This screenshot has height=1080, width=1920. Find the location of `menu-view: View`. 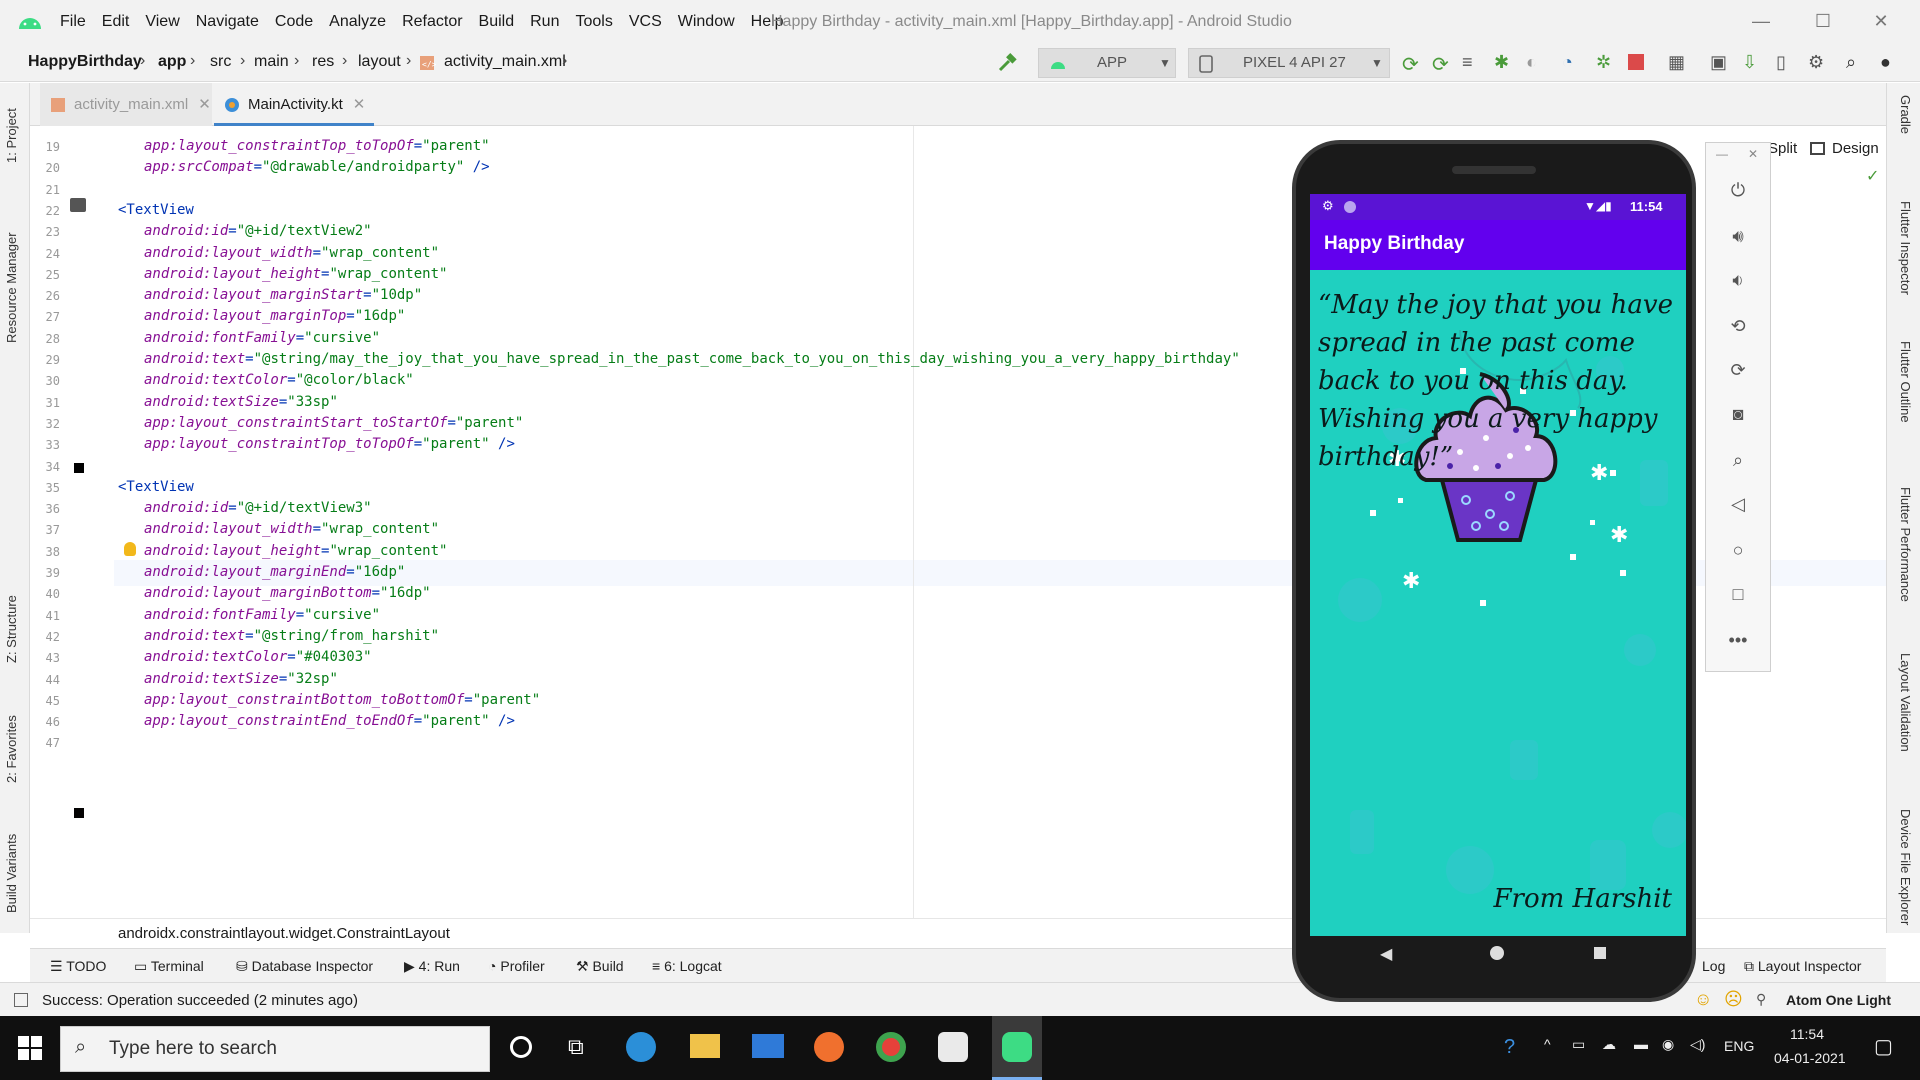

menu-view: View is located at coordinates (162, 22).